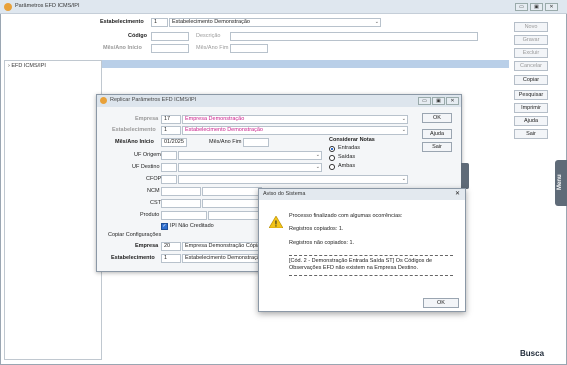 Image resolution: width=567 pixels, height=365 pixels. I want to click on busca-label: Busca, so click(532, 353).